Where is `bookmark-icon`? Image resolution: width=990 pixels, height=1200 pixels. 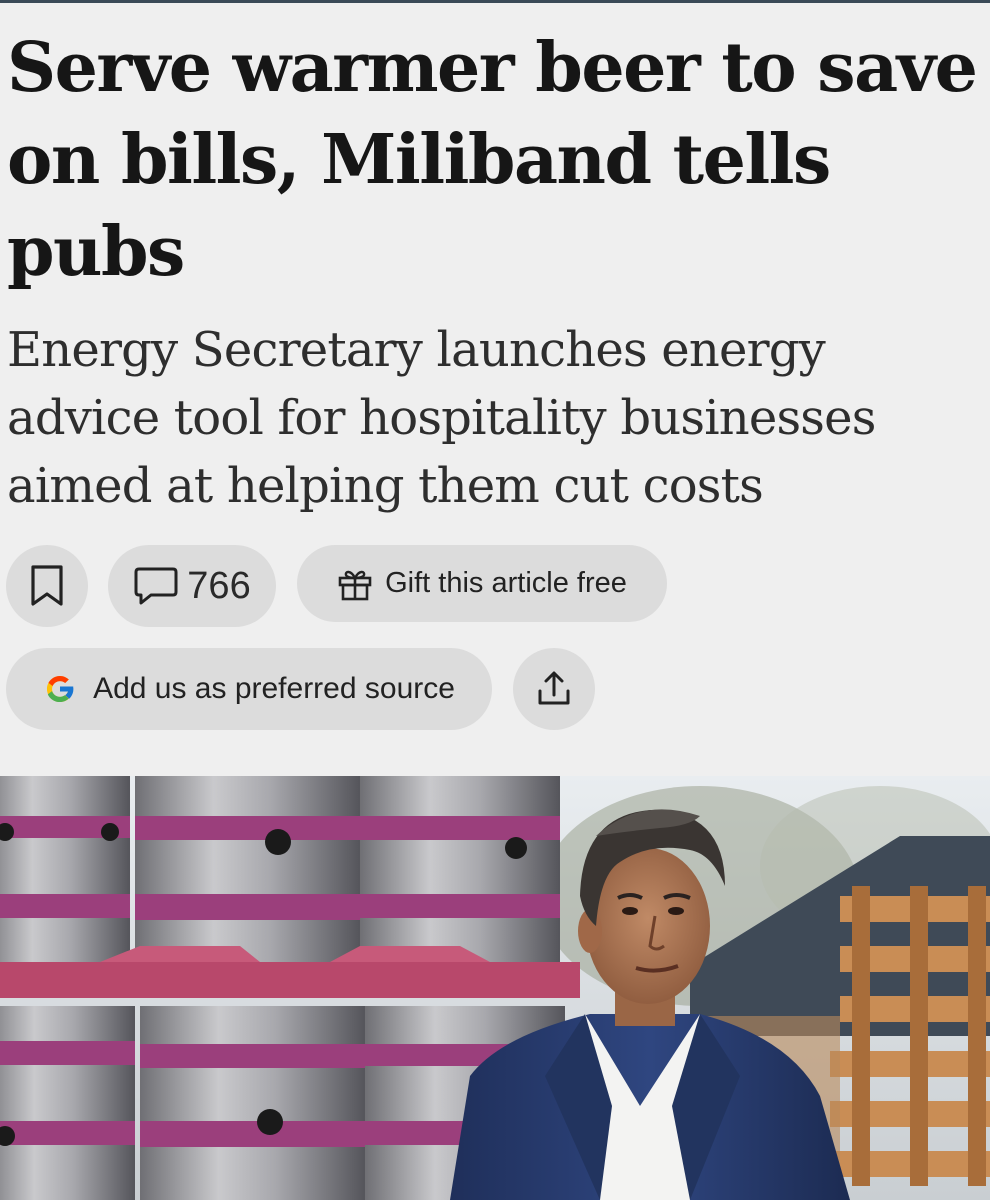
bookmark-icon is located at coordinates (47, 585).